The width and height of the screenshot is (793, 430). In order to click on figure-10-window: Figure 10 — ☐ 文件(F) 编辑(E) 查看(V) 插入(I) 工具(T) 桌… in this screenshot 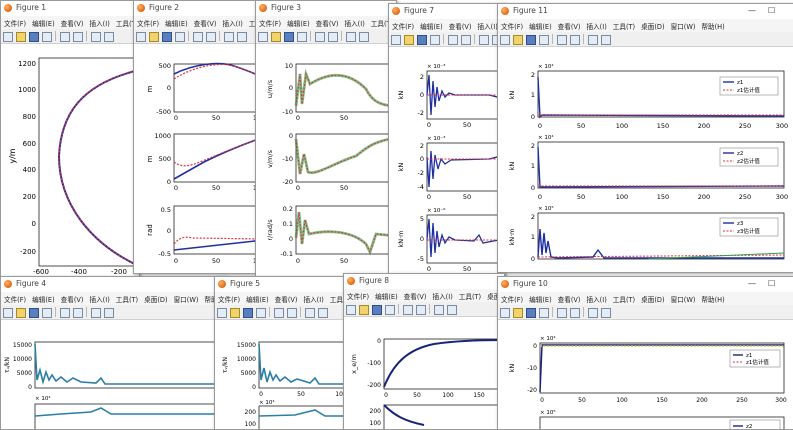, I will do `click(645, 353)`.